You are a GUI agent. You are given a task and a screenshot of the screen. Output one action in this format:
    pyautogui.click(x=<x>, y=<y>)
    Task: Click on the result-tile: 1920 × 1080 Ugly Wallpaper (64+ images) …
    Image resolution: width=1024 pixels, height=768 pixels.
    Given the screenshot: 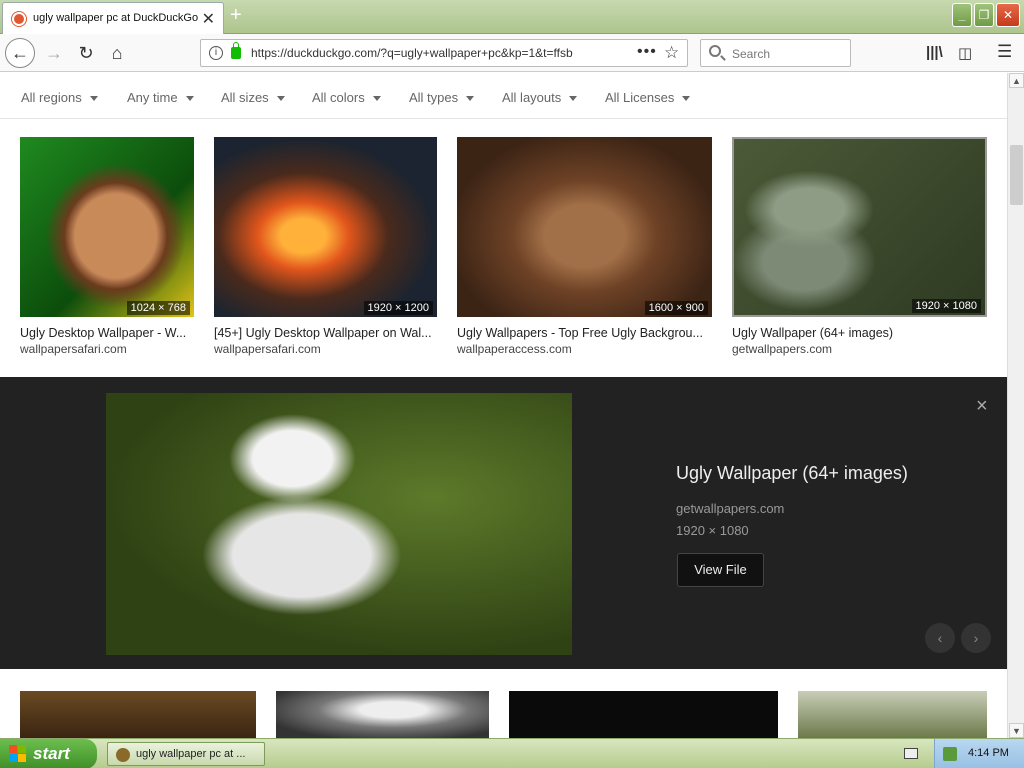 What is the action you would take?
    pyautogui.click(x=859, y=246)
    